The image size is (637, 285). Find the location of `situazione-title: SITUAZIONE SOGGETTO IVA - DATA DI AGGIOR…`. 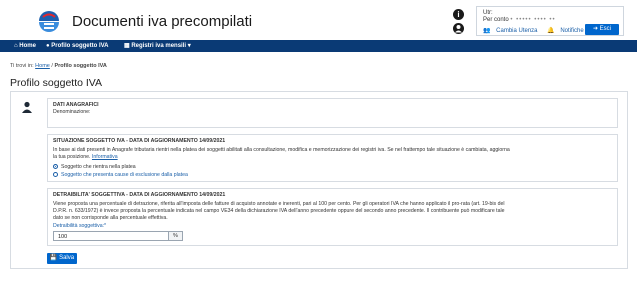

situazione-title: SITUAZIONE SOGGETTO IVA - DATA DI AGGIOR… is located at coordinates (139, 141).